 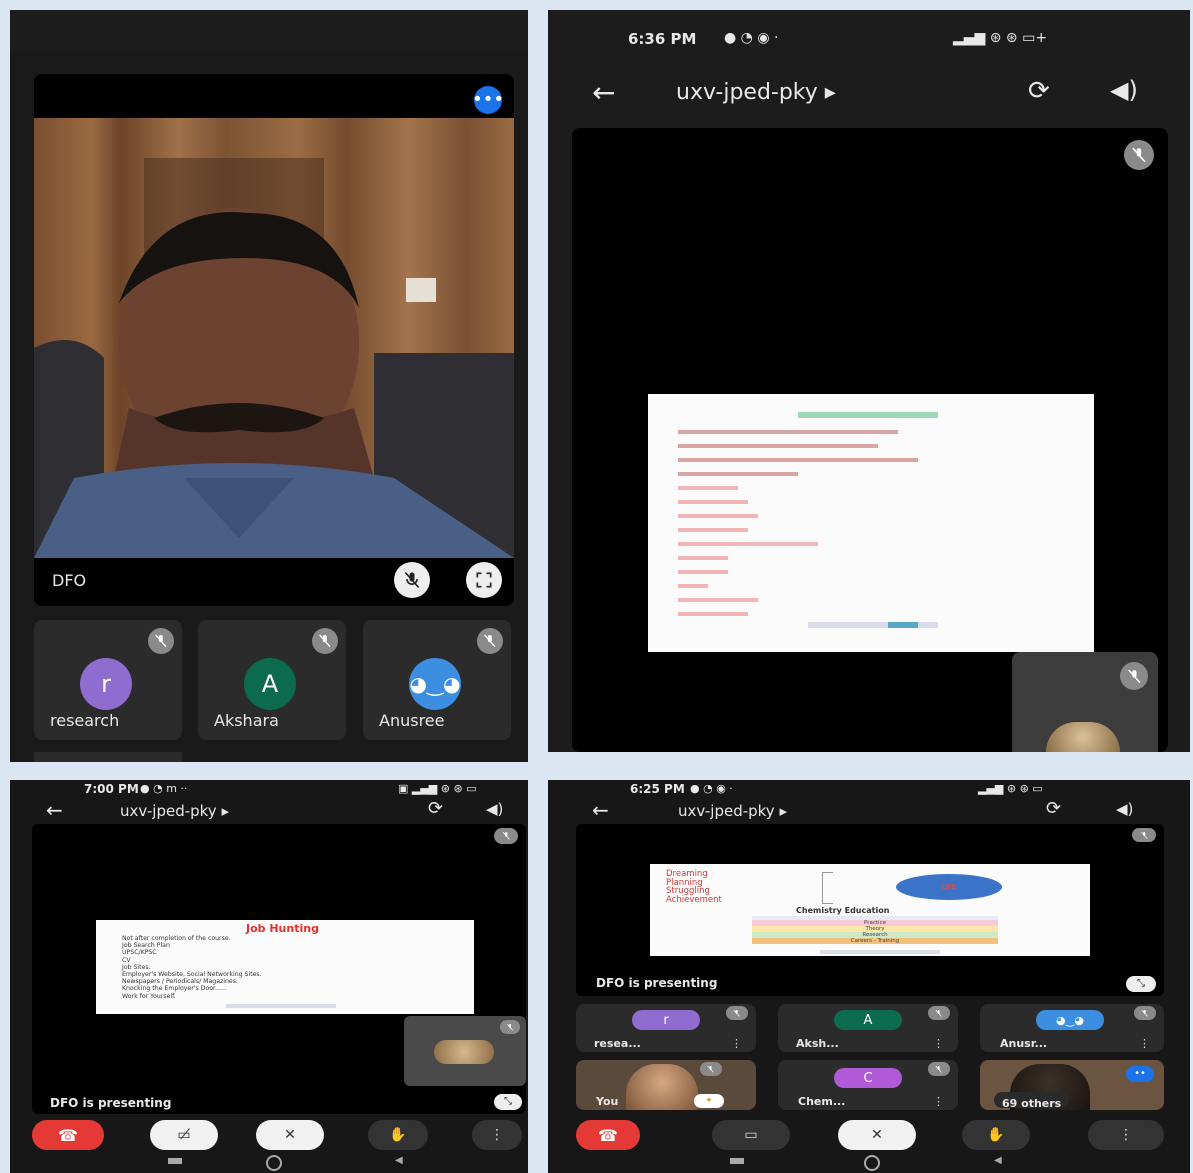 I want to click on avatar-cartoon-image: ◕‿◕, so click(x=435, y=684).